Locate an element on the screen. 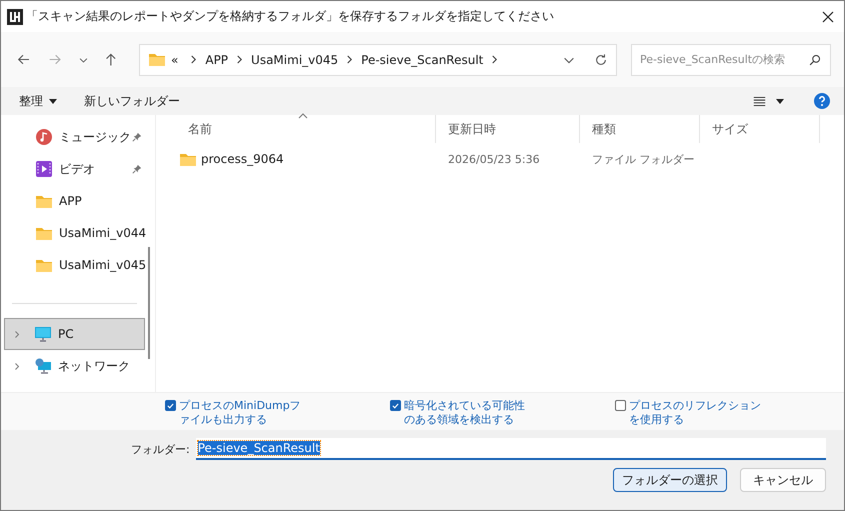  overflow-text: « is located at coordinates (174, 59).